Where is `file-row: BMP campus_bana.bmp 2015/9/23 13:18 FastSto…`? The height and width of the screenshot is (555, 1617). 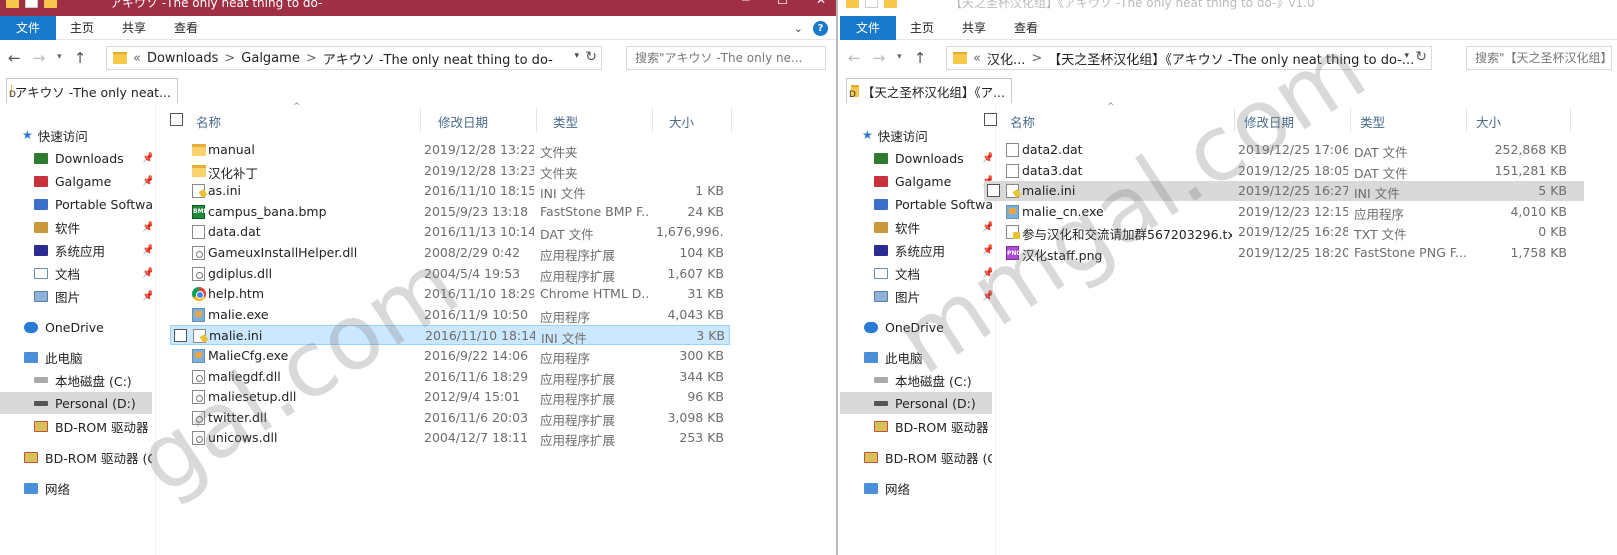 file-row: BMP campus_bana.bmp 2015/9/23 13:18 FastSto… is located at coordinates (450, 212).